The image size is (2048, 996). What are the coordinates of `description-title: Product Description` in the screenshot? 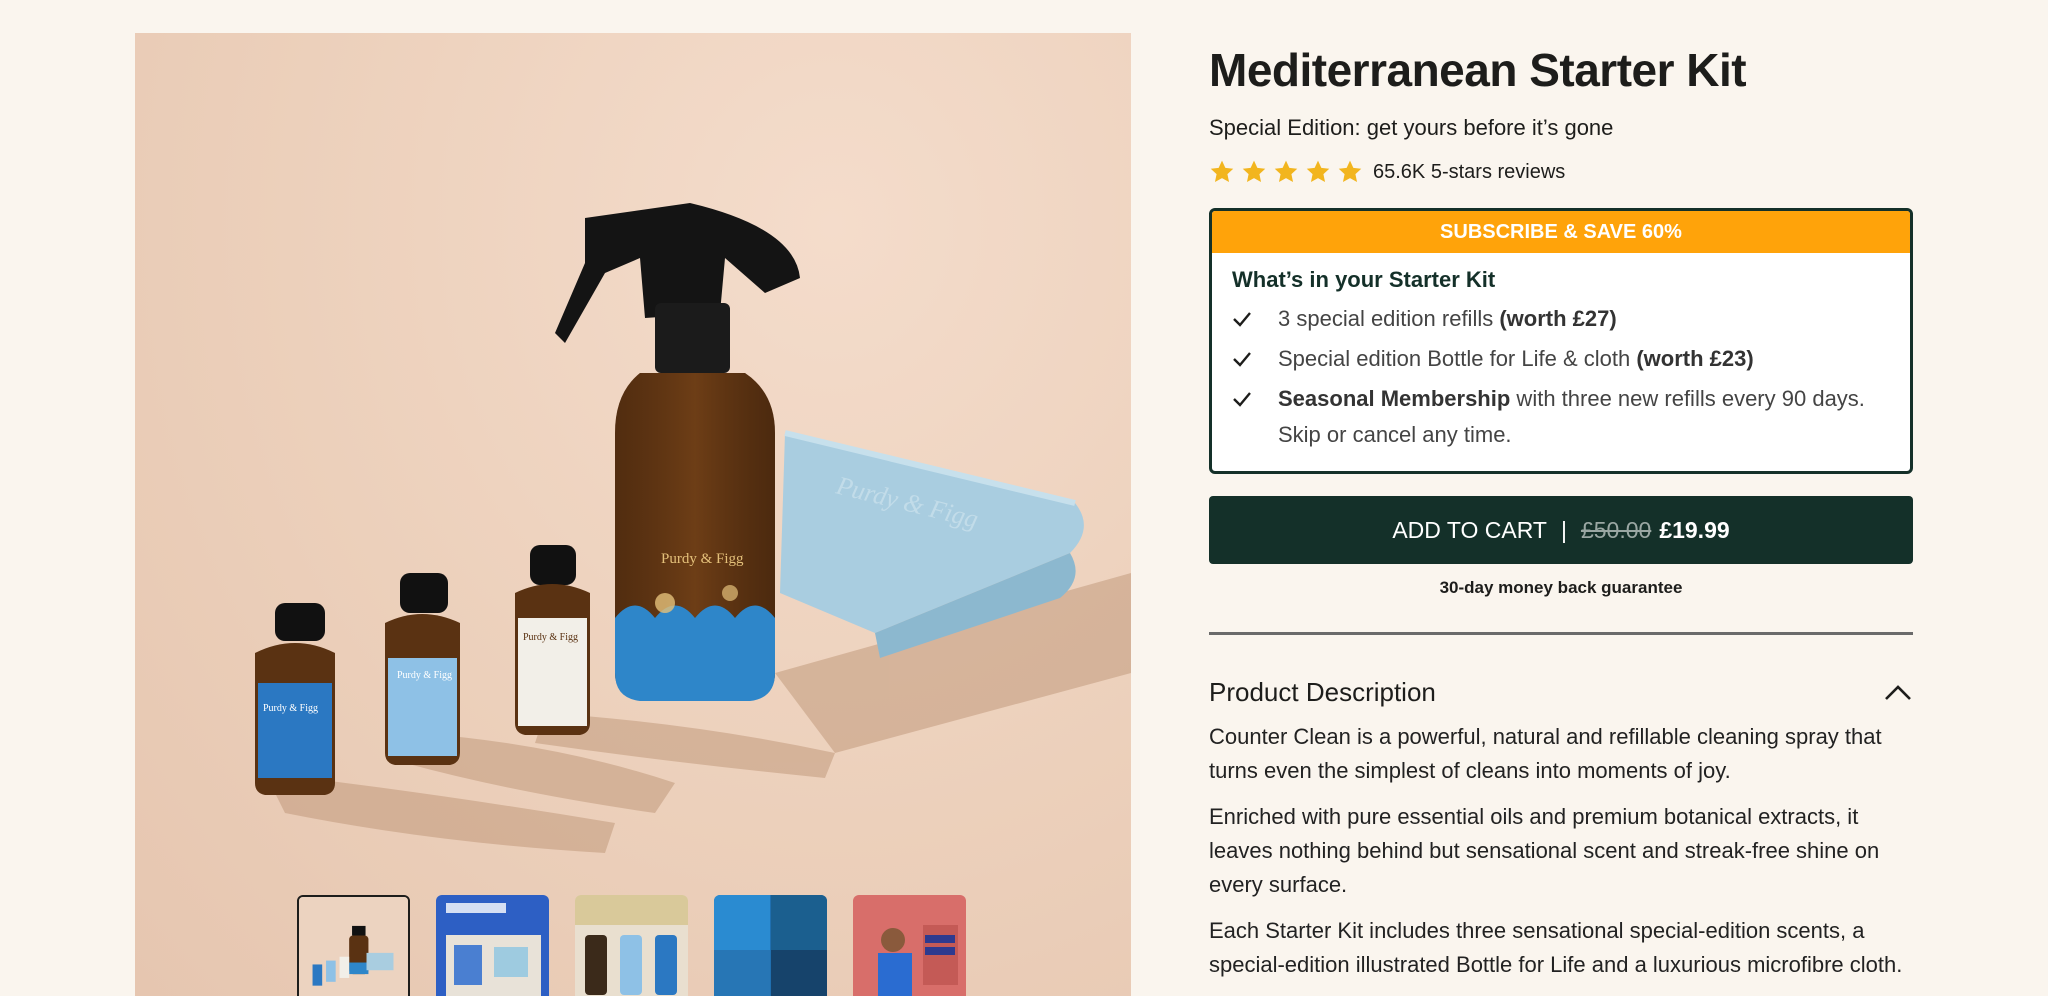 It's located at (1322, 692).